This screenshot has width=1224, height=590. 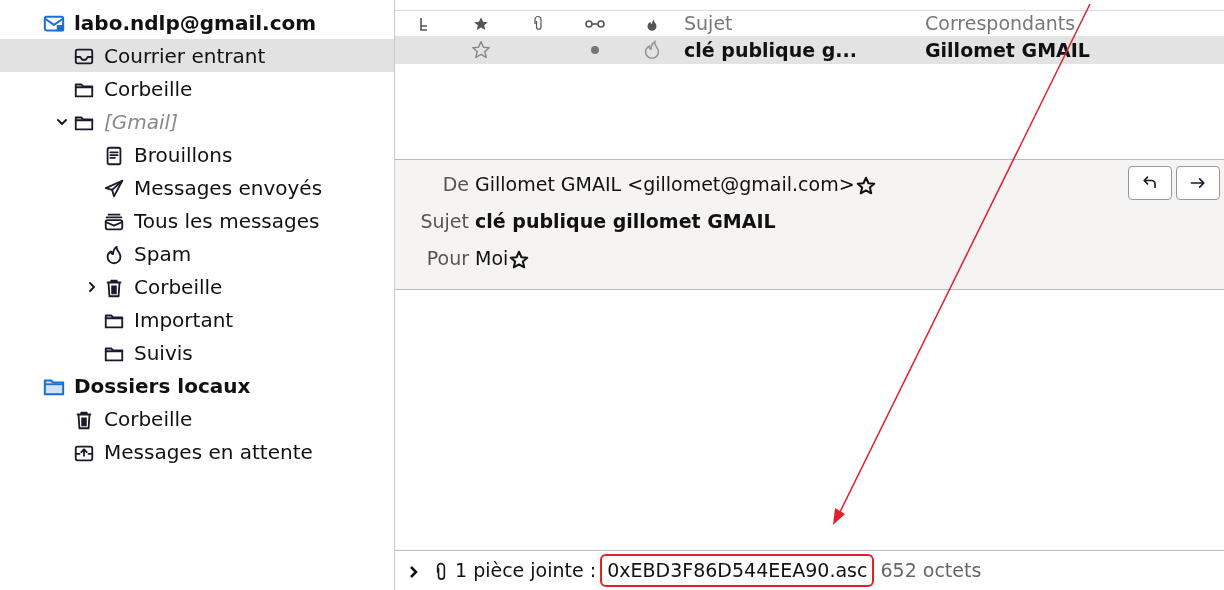 I want to click on folder-item: Brouillons, so click(x=197, y=154).